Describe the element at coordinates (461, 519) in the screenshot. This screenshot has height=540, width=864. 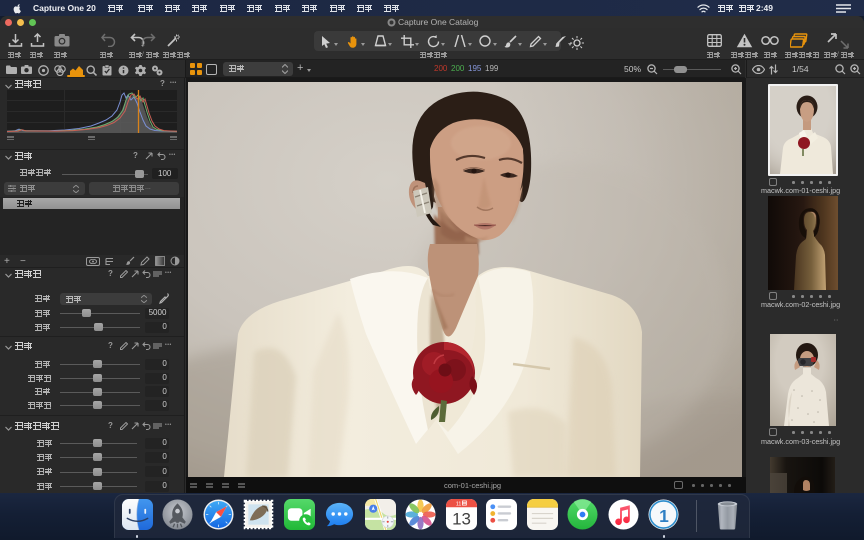
I see `svg-text: 13` at that location.